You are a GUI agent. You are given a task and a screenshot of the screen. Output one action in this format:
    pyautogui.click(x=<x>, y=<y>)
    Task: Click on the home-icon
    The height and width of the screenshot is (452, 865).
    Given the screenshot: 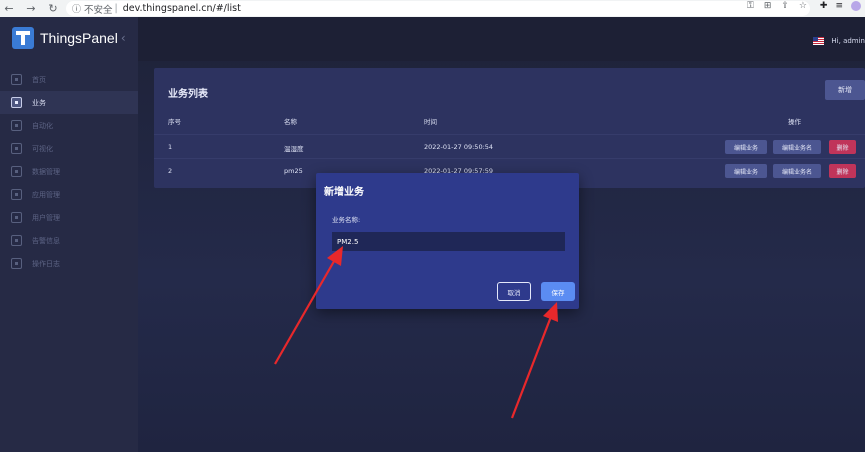 What is the action you would take?
    pyautogui.click(x=16, y=79)
    